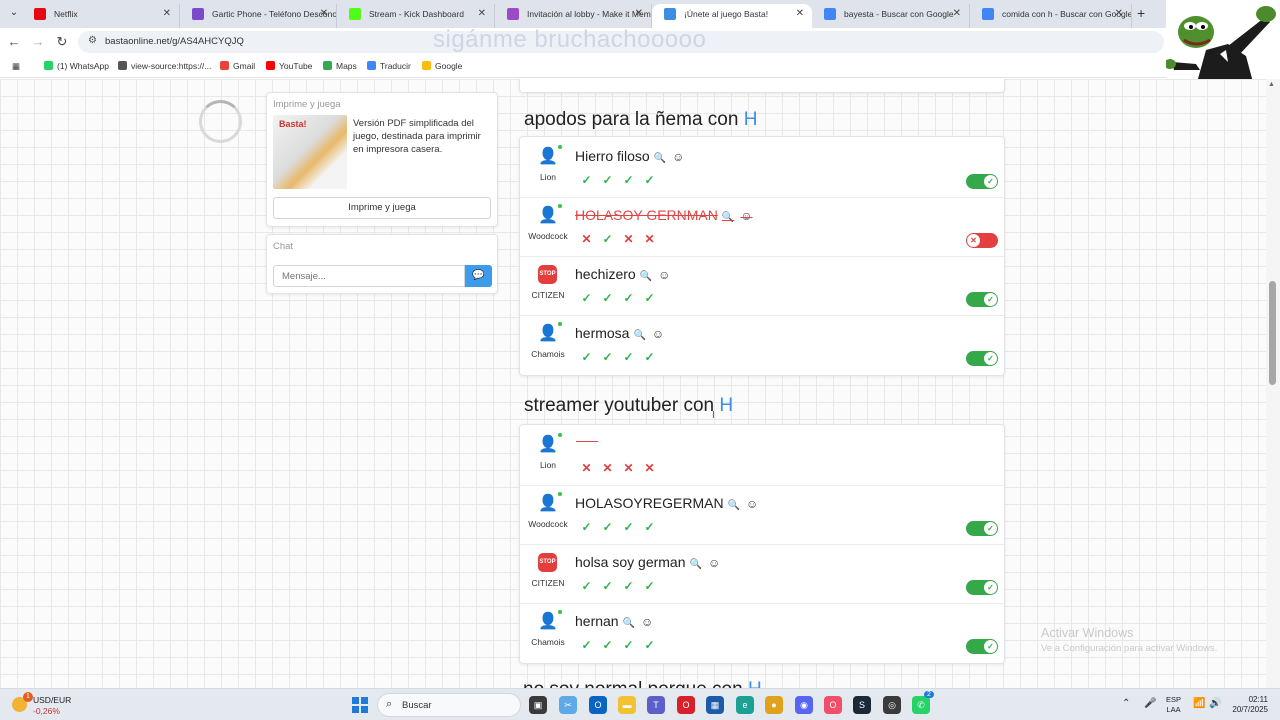  I want to click on task-view-icon: ▣, so click(538, 705).